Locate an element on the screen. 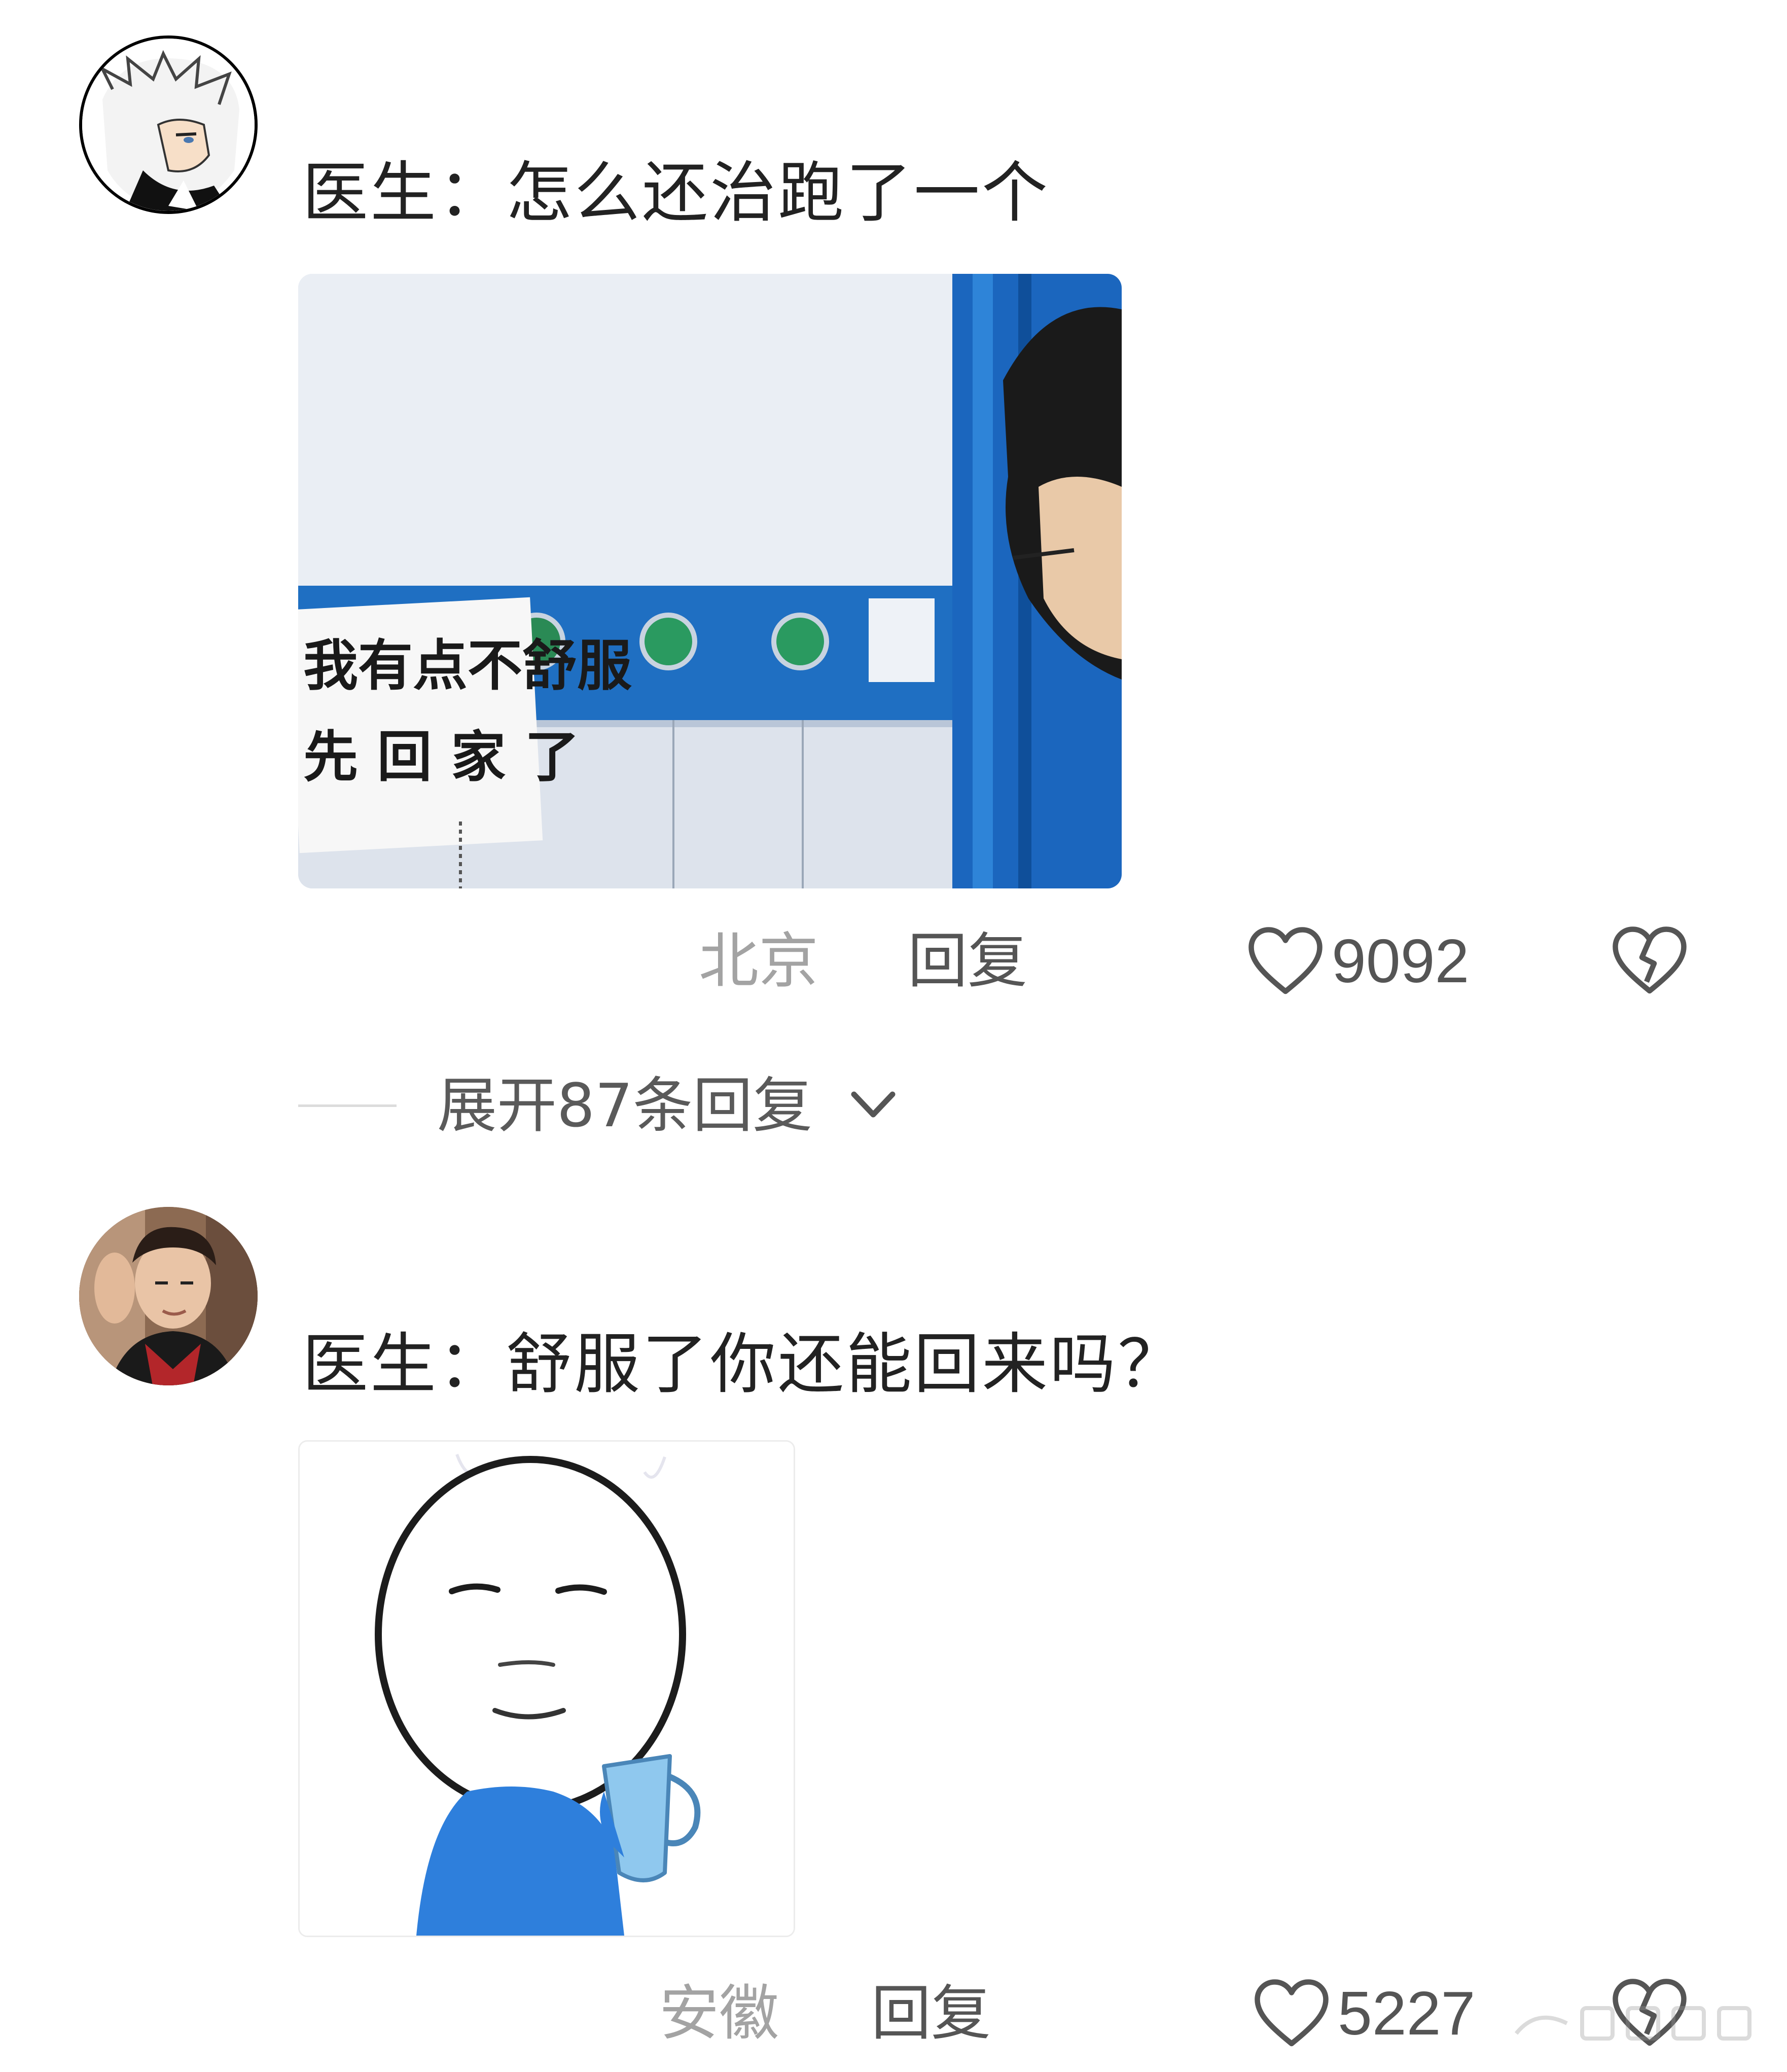 The width and height of the screenshot is (1787, 2072). location-label: 安徽 is located at coordinates (719, 2013).